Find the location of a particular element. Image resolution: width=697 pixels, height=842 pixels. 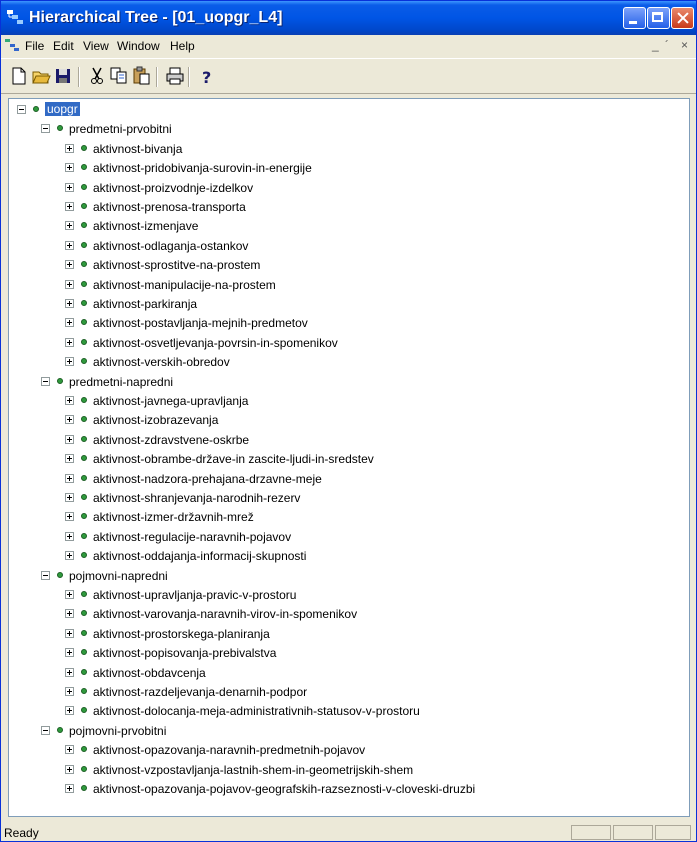

print-icon is located at coordinates (175, 76).